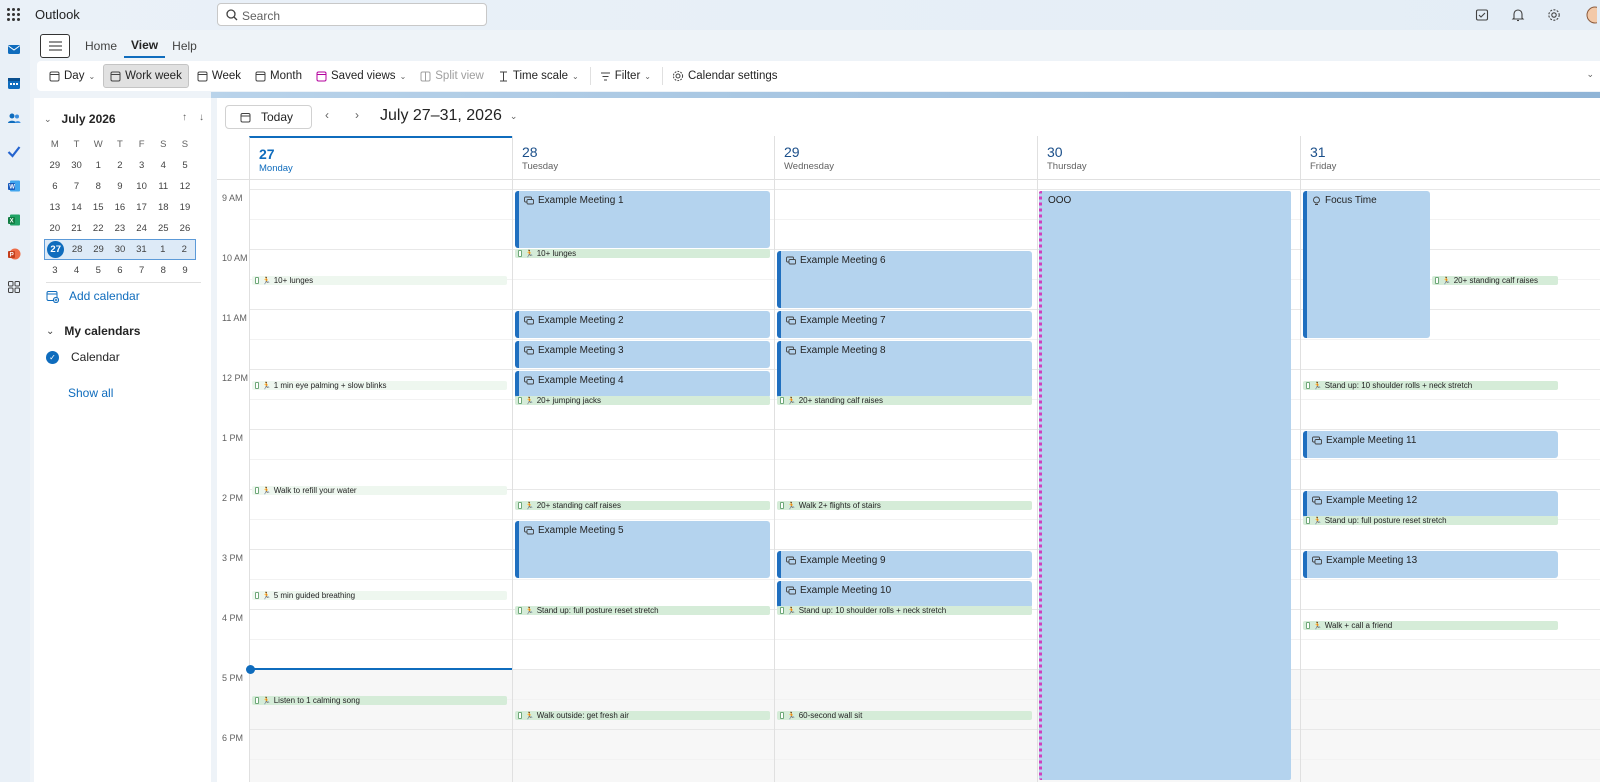  What do you see at coordinates (77, 207) in the screenshot?
I see `mini-calendar-day: 14` at bounding box center [77, 207].